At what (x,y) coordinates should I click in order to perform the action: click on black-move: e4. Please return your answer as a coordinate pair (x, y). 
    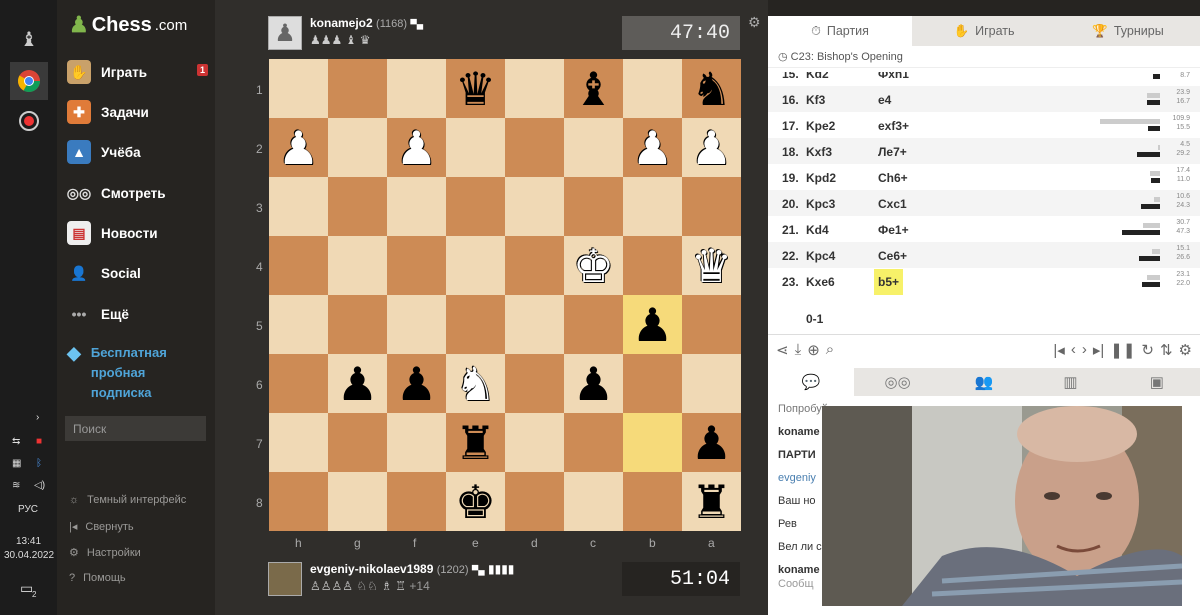
    Looking at the image, I should click on (884, 100).